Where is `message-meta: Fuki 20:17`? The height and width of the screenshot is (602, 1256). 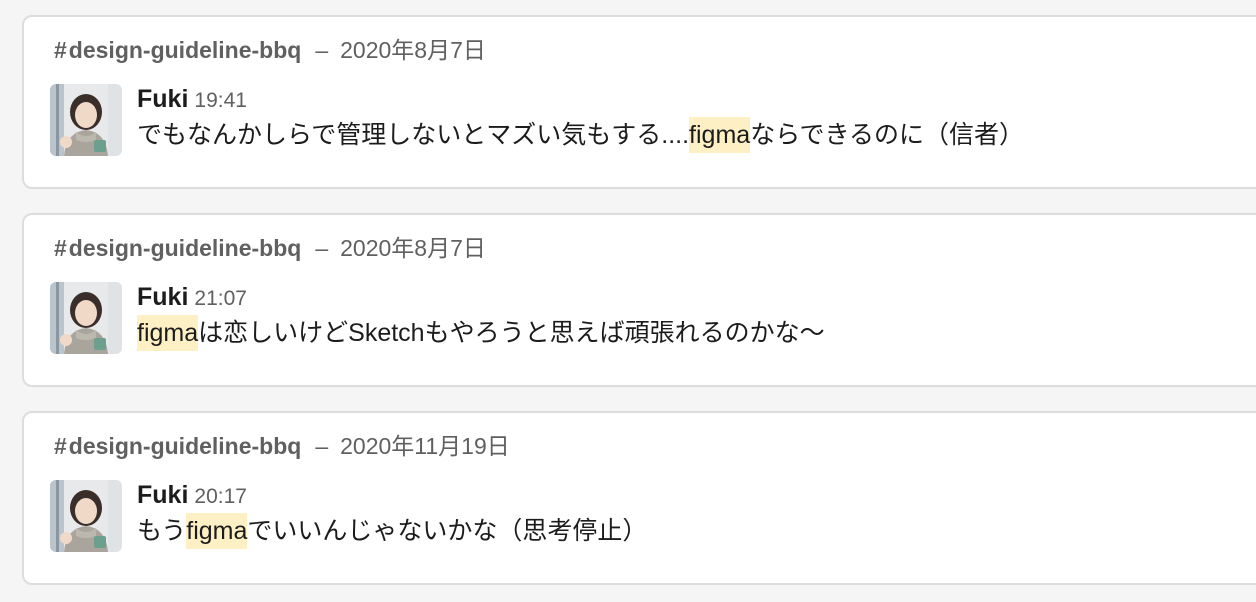
message-meta: Fuki 20:17 is located at coordinates (192, 497).